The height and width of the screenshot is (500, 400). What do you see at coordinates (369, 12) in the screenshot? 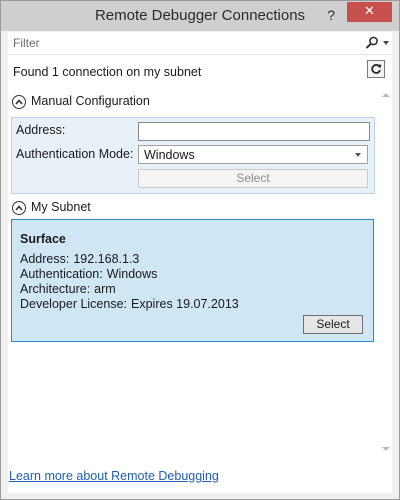
I see `close-button: ✕` at bounding box center [369, 12].